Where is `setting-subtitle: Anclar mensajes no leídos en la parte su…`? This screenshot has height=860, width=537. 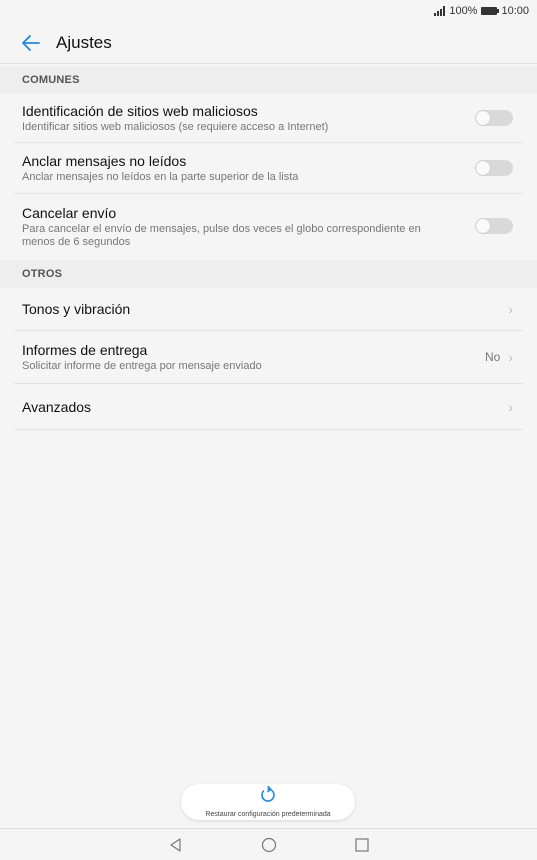
setting-subtitle: Anclar mensajes no leídos en la parte su… is located at coordinates (160, 177).